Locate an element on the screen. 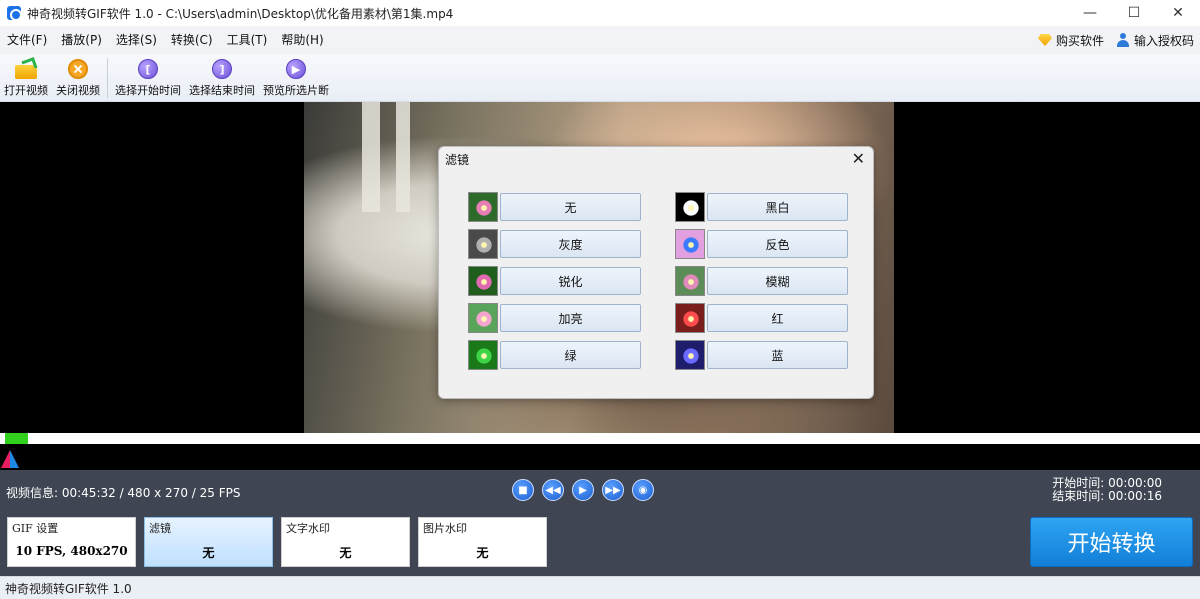  text-watermark-value: 无 is located at coordinates (345, 553).